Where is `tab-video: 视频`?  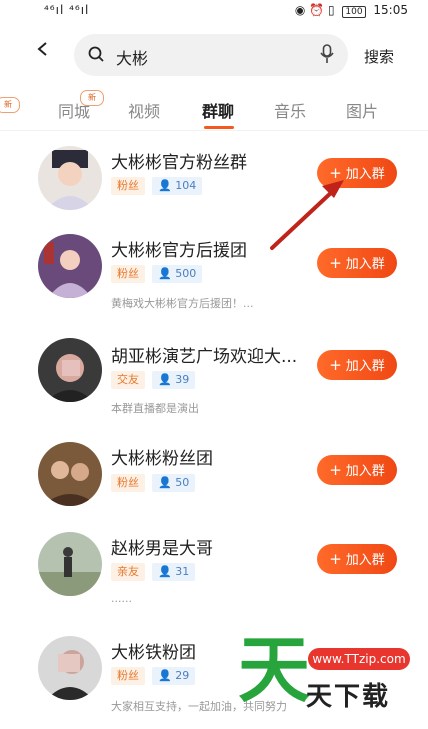
tab-video: 视频 is located at coordinates (144, 110).